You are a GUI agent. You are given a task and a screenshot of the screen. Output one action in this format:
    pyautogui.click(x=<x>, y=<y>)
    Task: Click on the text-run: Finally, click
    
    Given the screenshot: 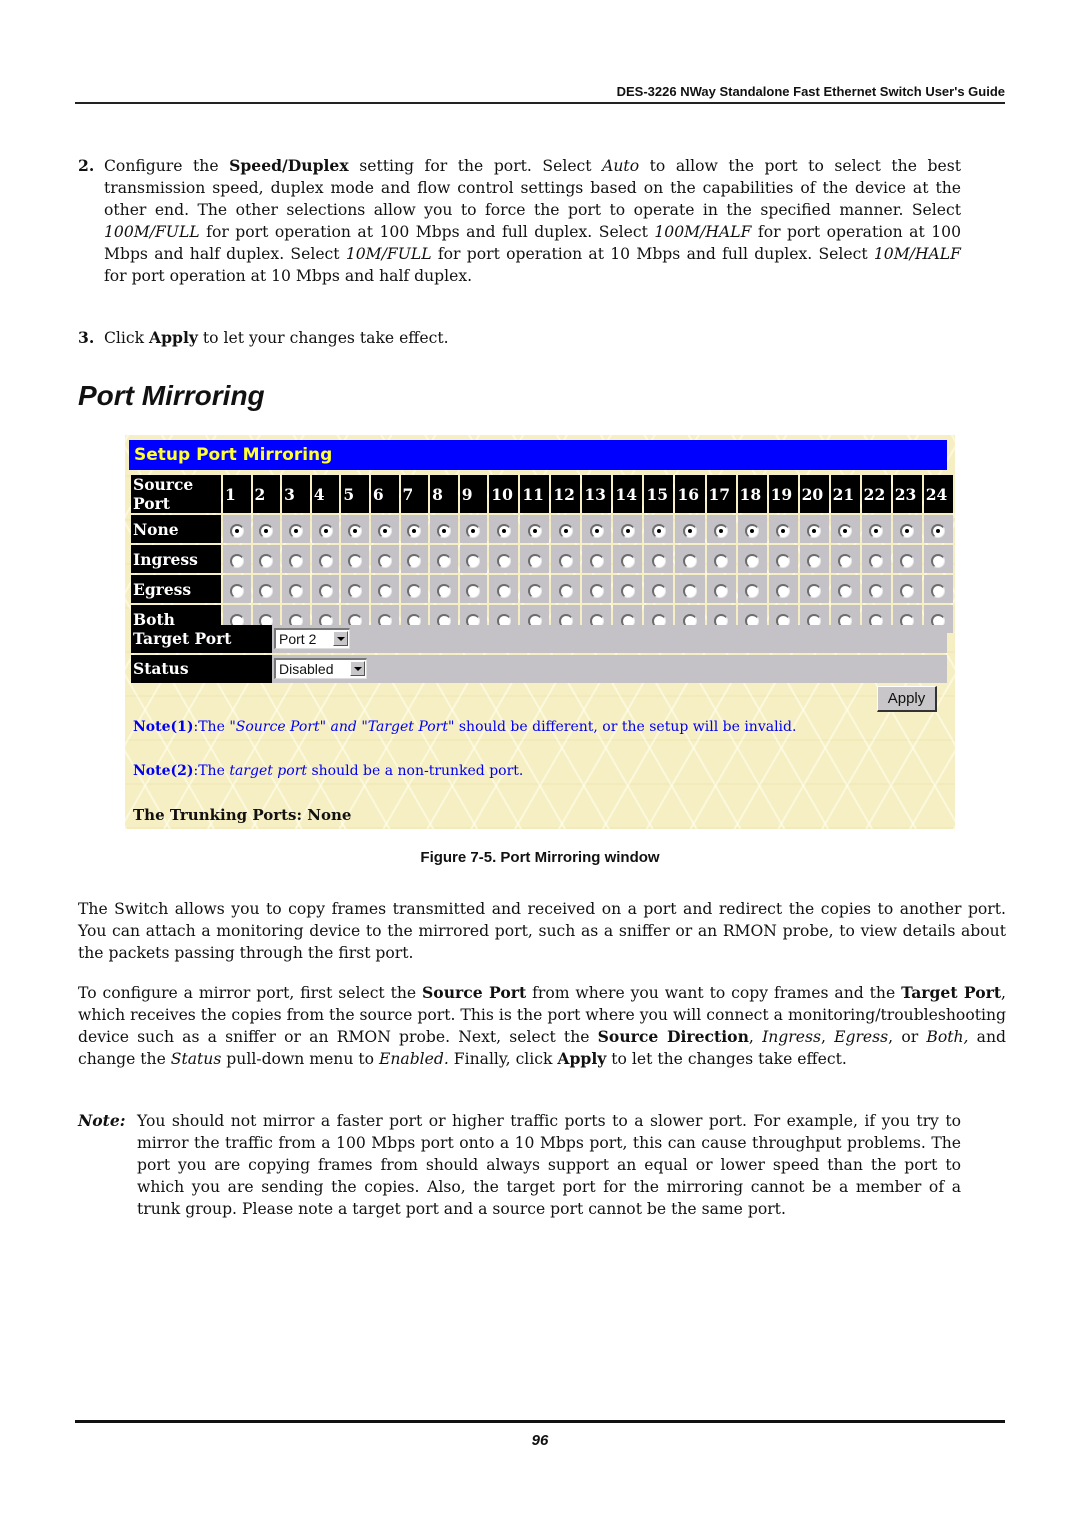 What is the action you would take?
    pyautogui.click(x=503, y=1059)
    